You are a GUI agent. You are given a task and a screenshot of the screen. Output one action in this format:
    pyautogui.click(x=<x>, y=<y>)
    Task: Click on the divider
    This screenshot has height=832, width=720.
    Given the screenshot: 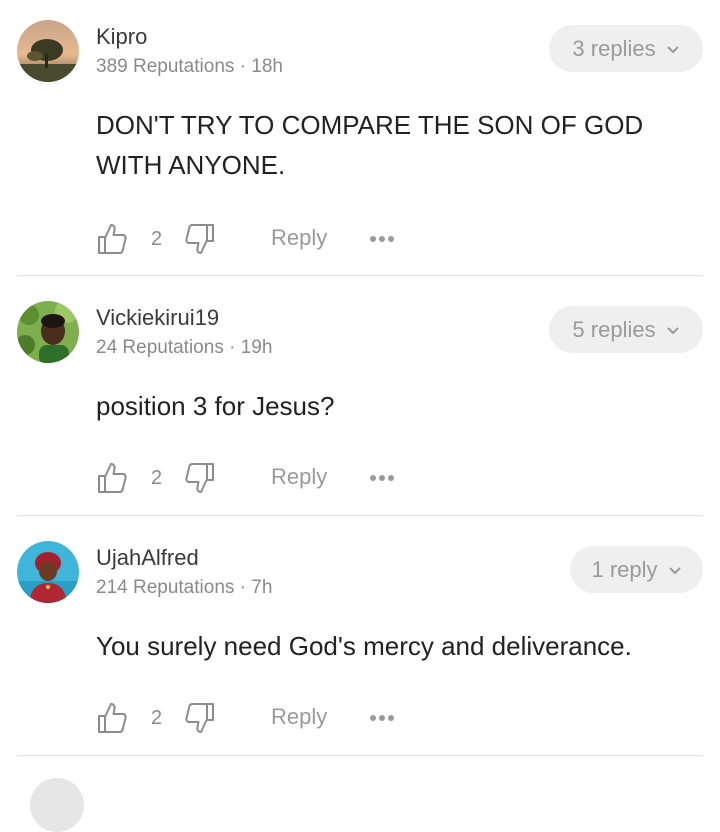 What is the action you would take?
    pyautogui.click(x=360, y=755)
    